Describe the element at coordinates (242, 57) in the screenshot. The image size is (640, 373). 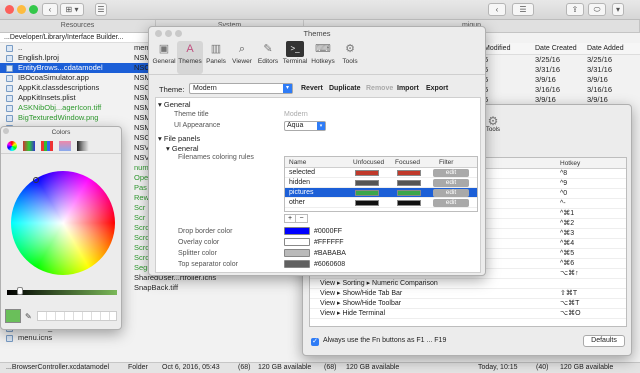
I see `tab-viewer: ⌕ Viewer` at that location.